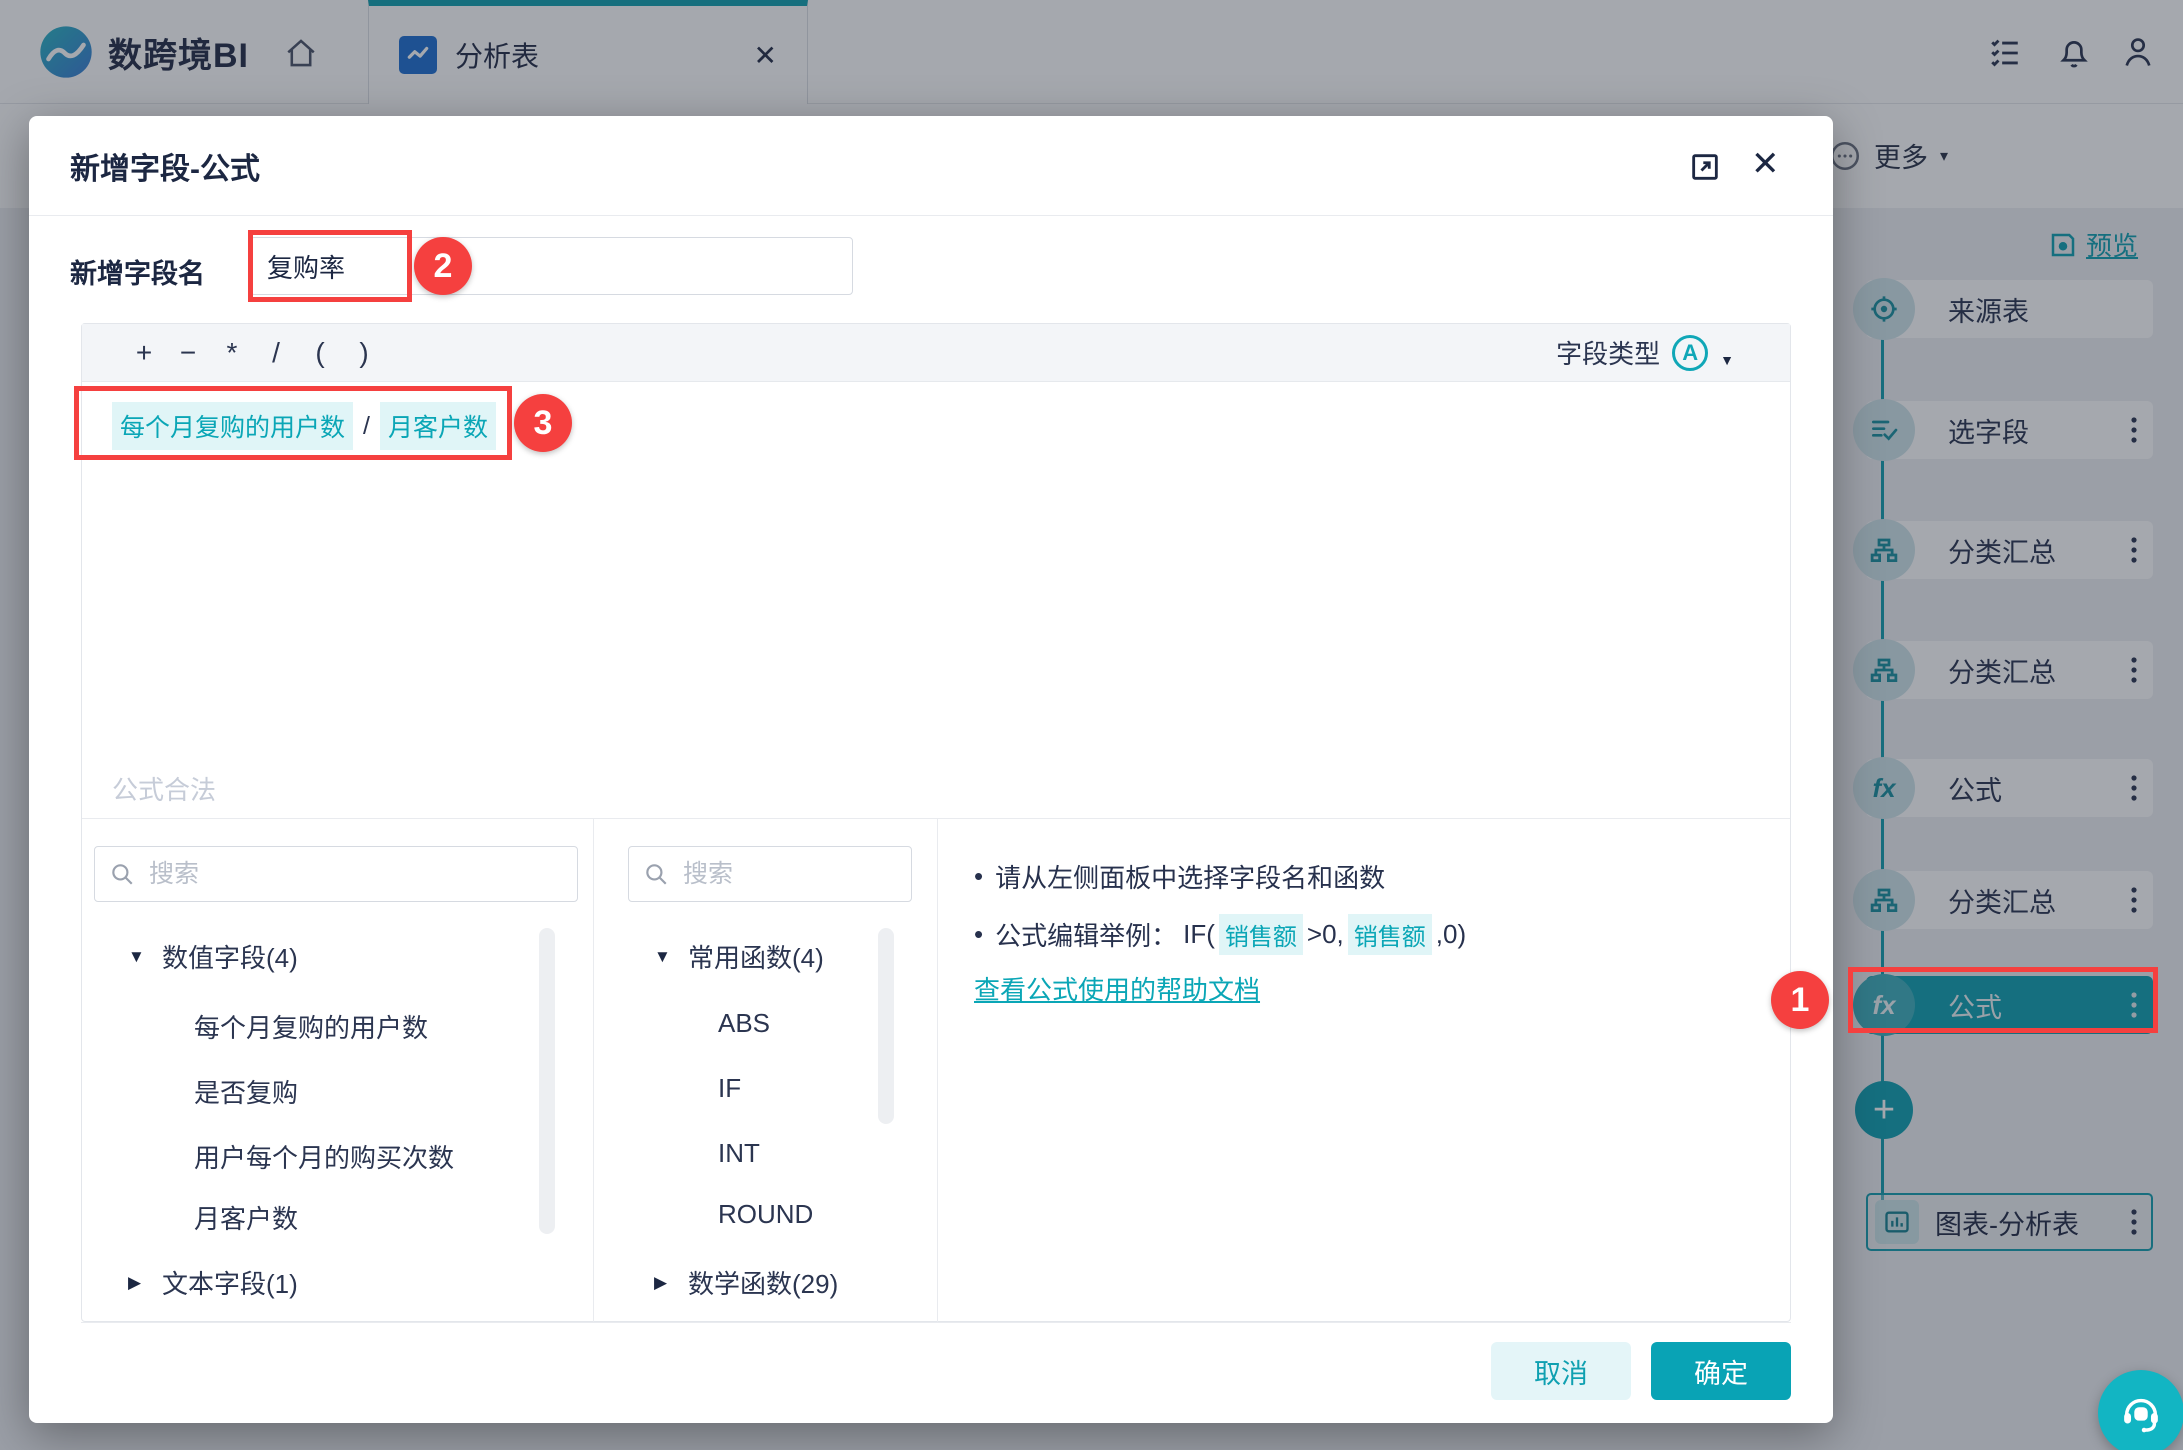 This screenshot has height=1450, width=2183. What do you see at coordinates (739, 956) in the screenshot?
I see `functions-section-common: ▼ 常用函数(4)` at bounding box center [739, 956].